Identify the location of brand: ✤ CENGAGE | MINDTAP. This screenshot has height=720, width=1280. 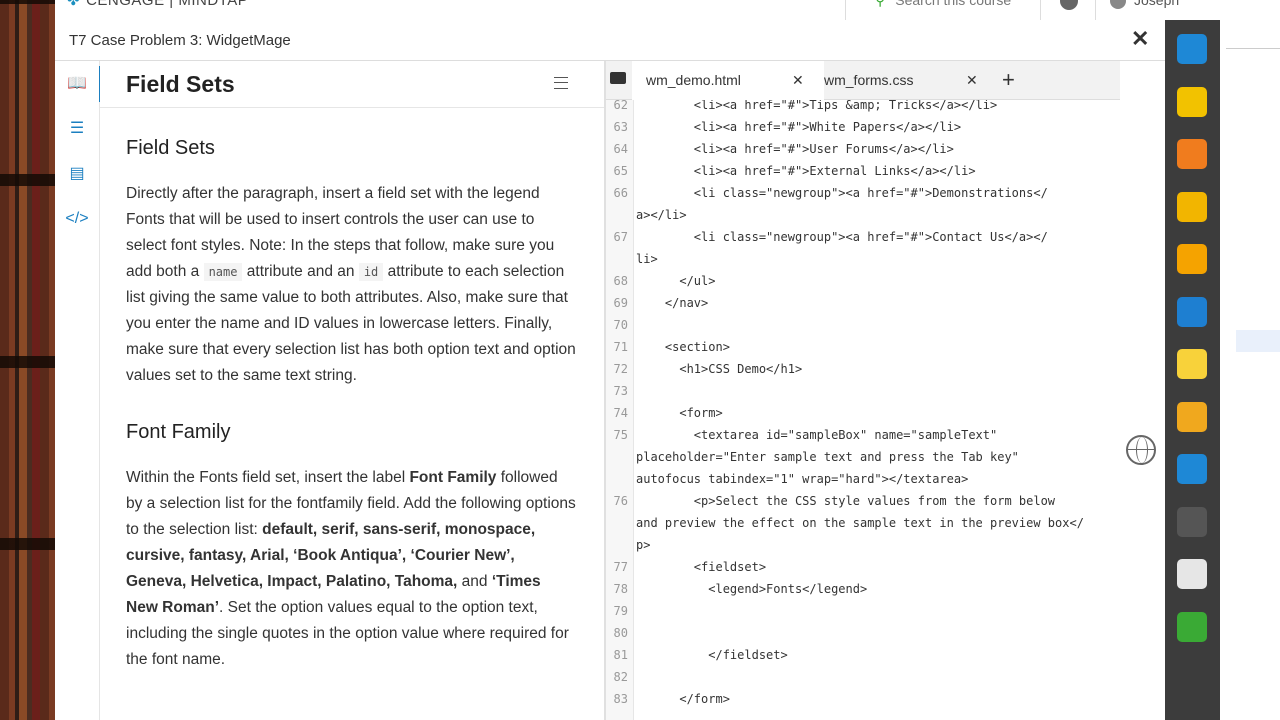
(157, 4).